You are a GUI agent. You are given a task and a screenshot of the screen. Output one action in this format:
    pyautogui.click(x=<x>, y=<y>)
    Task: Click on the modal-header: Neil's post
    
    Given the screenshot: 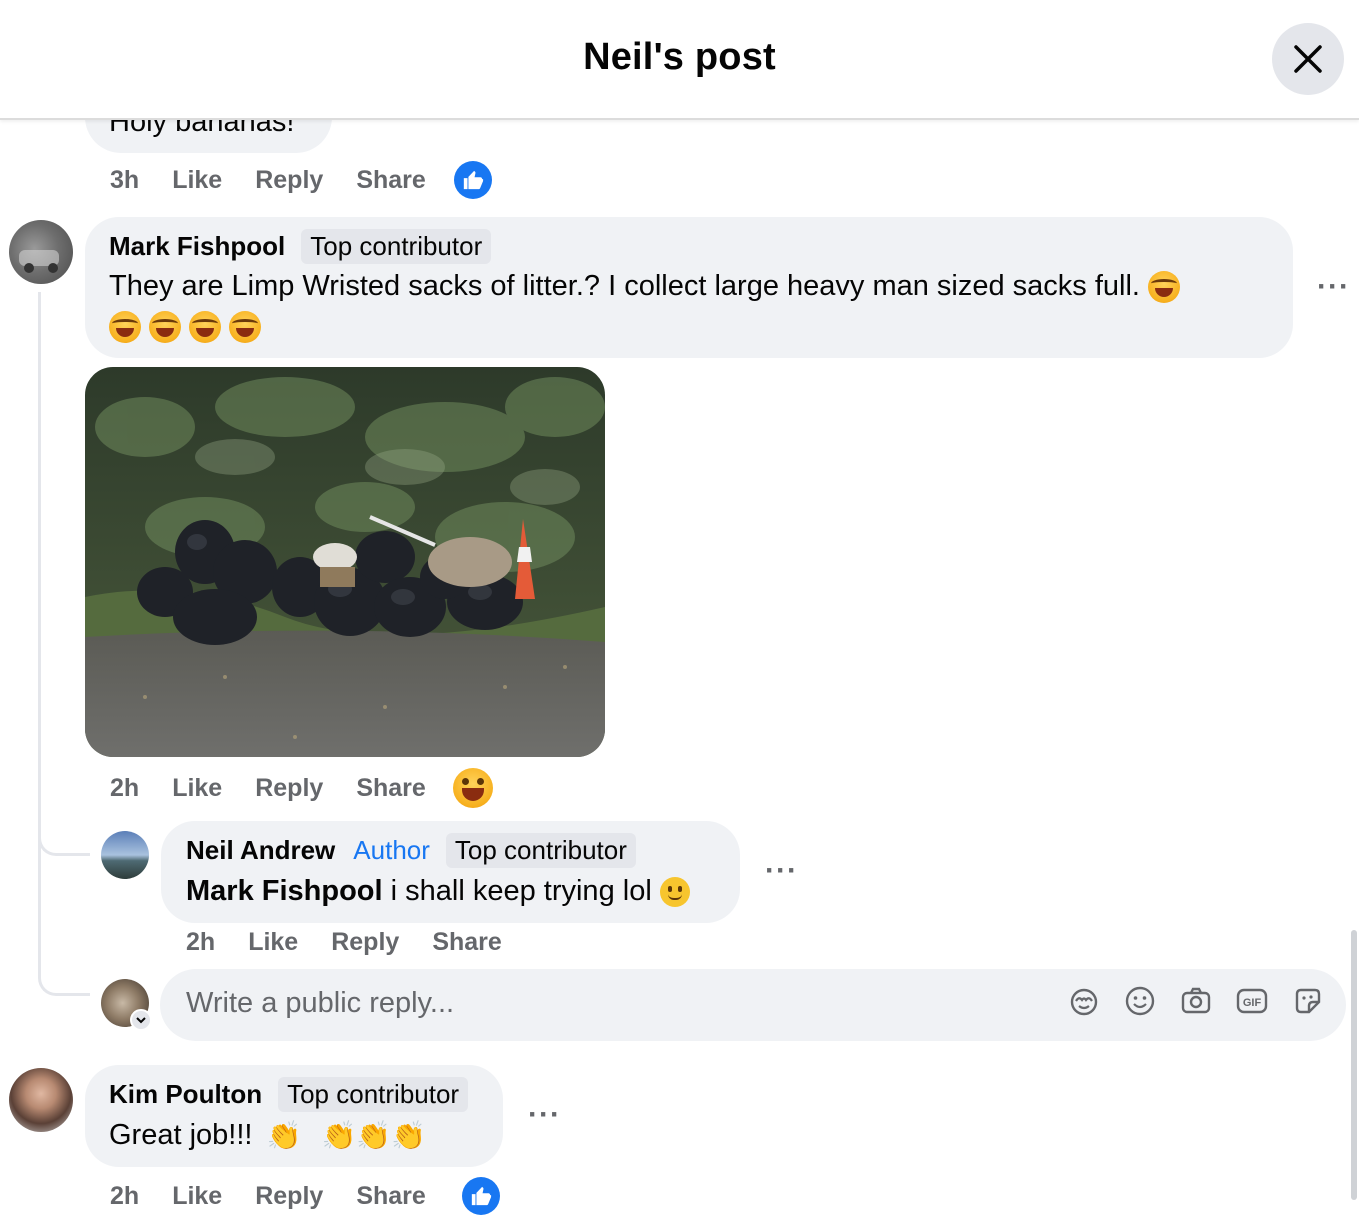 What is the action you would take?
    pyautogui.click(x=679, y=60)
    